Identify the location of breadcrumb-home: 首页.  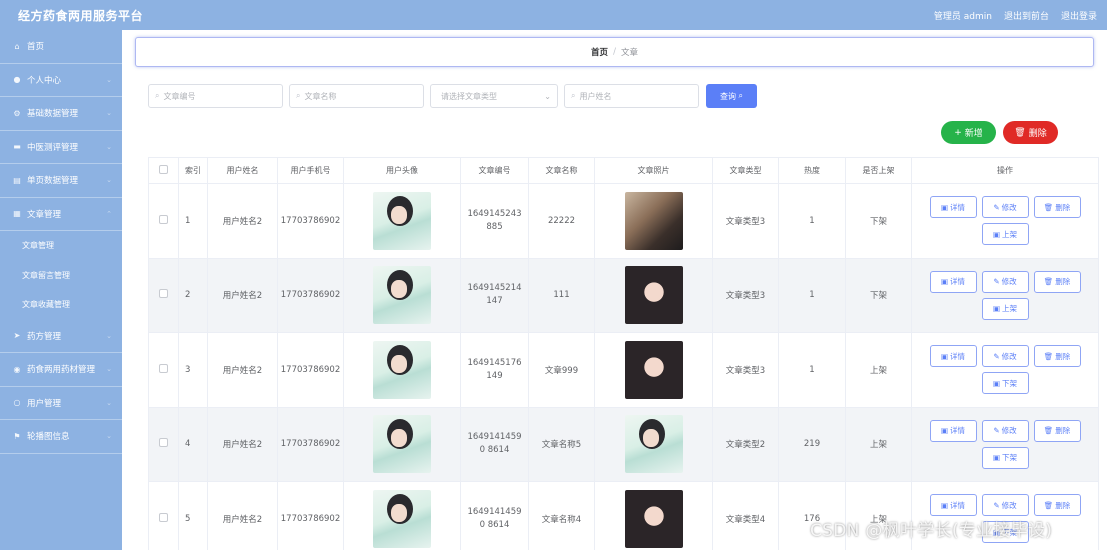
(599, 52).